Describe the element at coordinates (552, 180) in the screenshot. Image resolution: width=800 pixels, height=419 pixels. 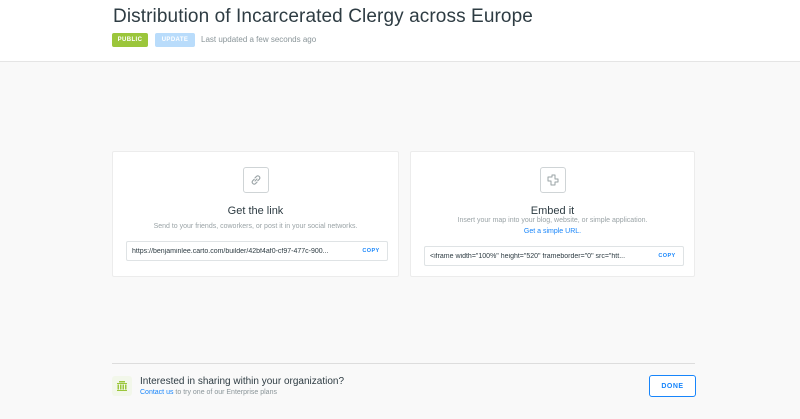
I see `embed-icon` at that location.